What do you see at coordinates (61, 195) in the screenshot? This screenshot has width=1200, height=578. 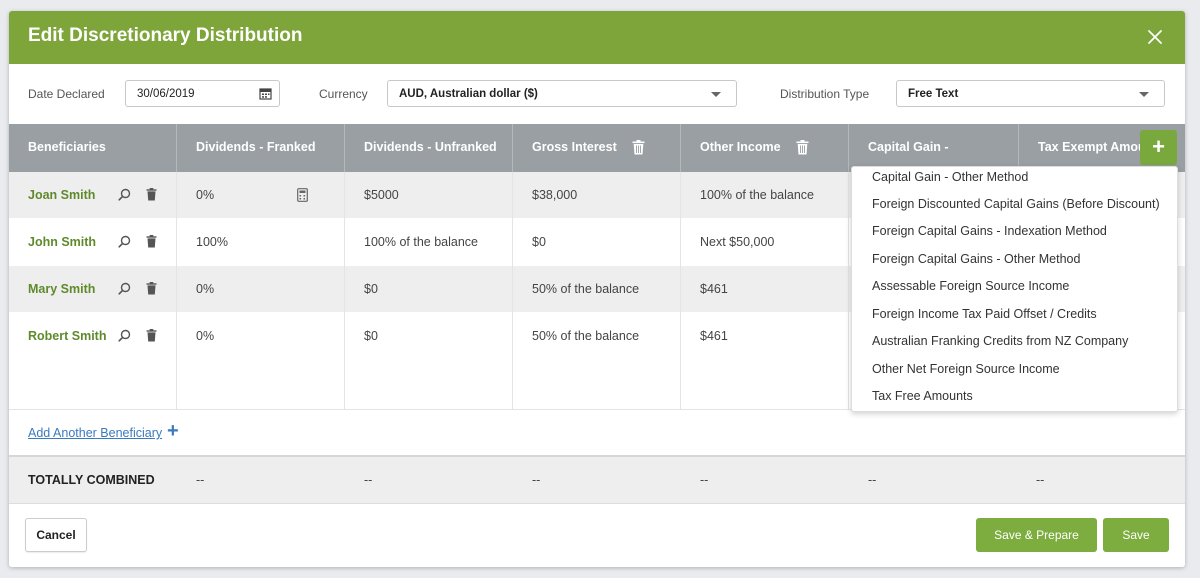 I see `beneficiary-name: Joan Smith` at bounding box center [61, 195].